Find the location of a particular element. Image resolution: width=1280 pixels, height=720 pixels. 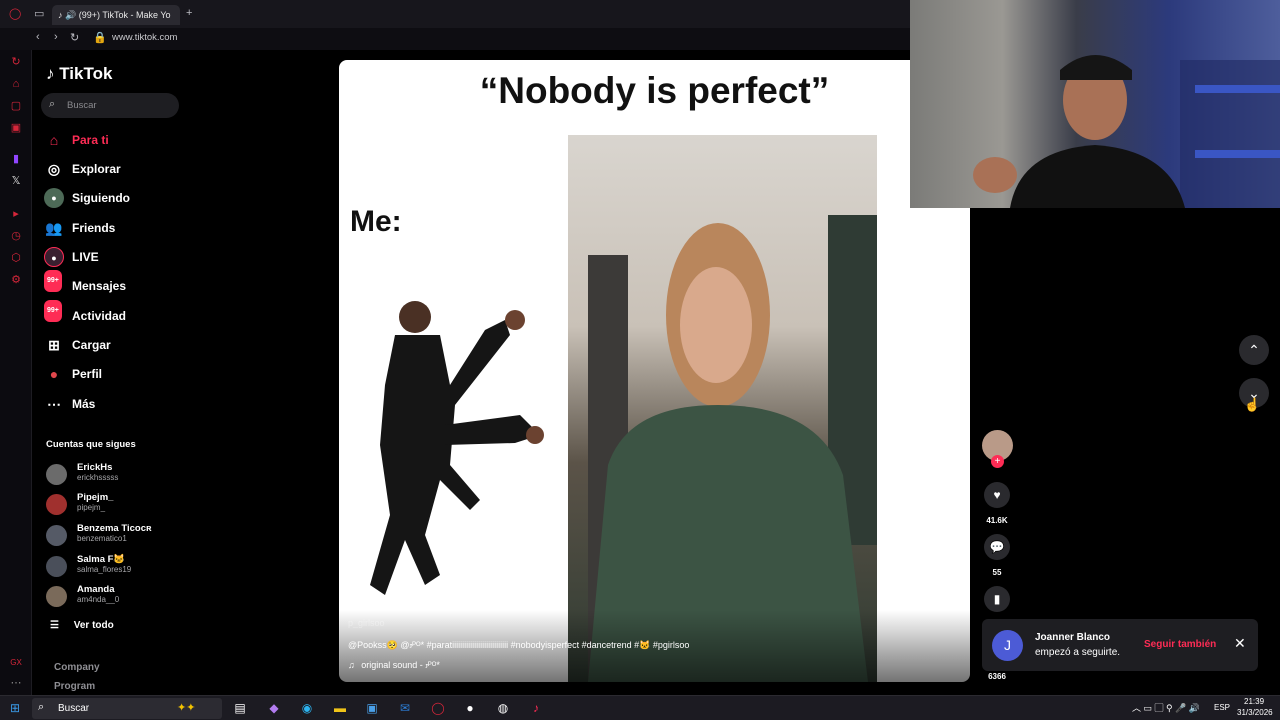

home-icon: ⌂ is located at coordinates (54, 140).